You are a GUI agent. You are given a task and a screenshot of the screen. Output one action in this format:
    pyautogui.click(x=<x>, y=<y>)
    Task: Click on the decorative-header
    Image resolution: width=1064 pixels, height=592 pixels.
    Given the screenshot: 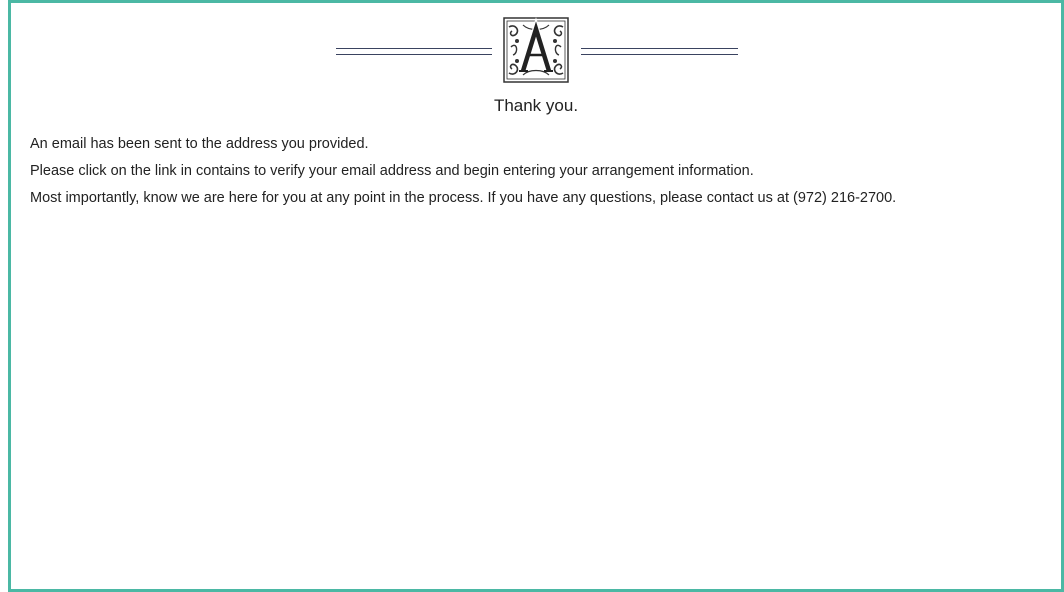 What is the action you would take?
    pyautogui.click(x=536, y=53)
    